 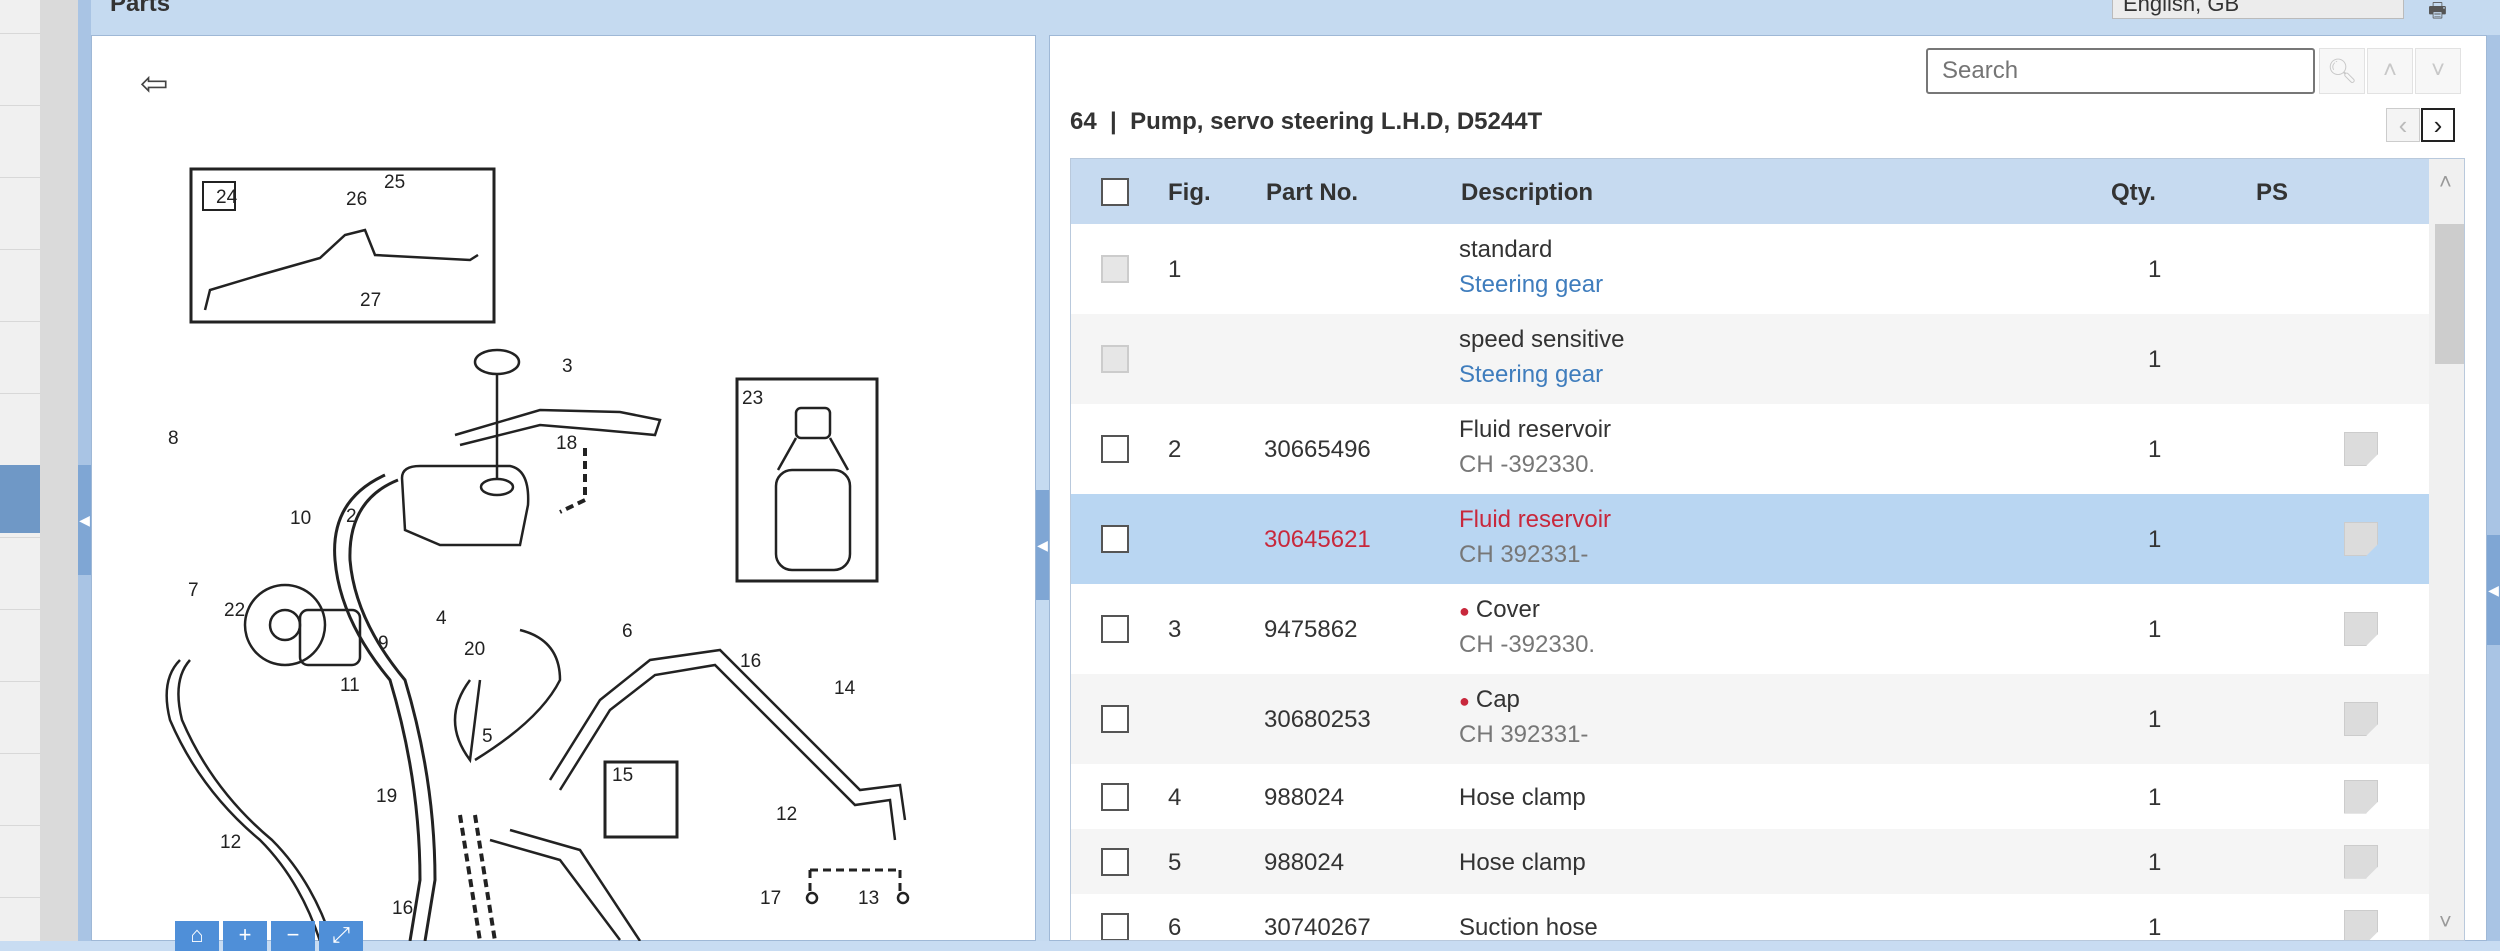 What do you see at coordinates (1527, 193) in the screenshot?
I see `header-description: Description` at bounding box center [1527, 193].